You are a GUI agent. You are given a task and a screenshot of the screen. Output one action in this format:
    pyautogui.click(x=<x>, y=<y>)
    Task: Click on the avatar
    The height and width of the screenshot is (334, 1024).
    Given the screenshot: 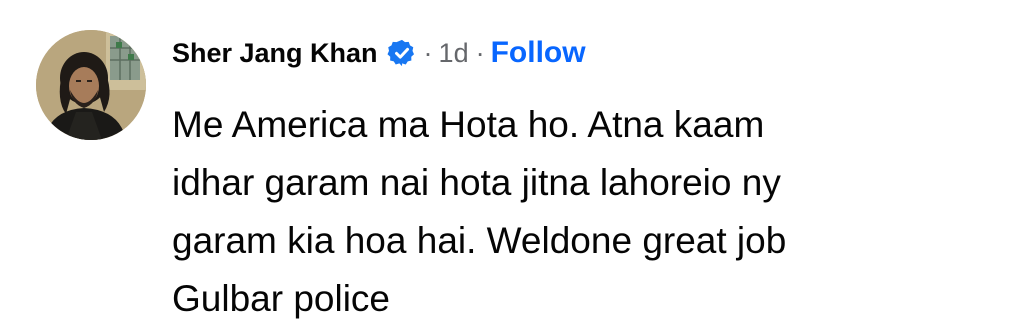 What is the action you would take?
    pyautogui.click(x=91, y=85)
    